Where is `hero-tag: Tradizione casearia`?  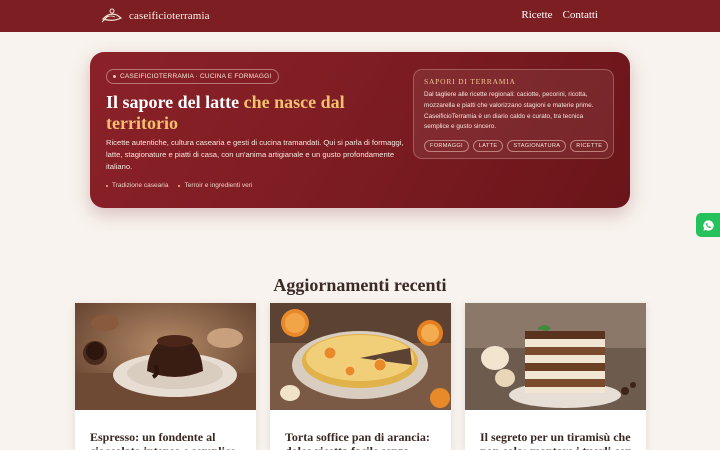
hero-tag: Tradizione casearia is located at coordinates (137, 185).